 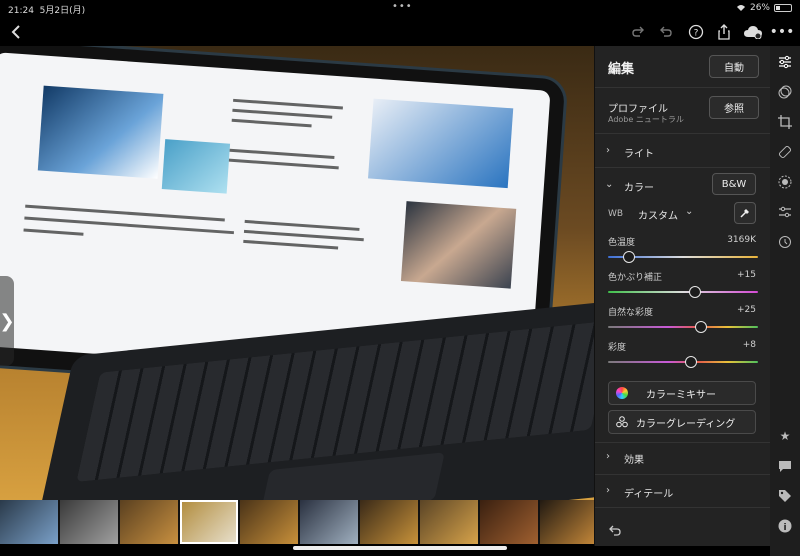 What do you see at coordinates (746, 275) in the screenshot?
I see `slider-value: +15` at bounding box center [746, 275].